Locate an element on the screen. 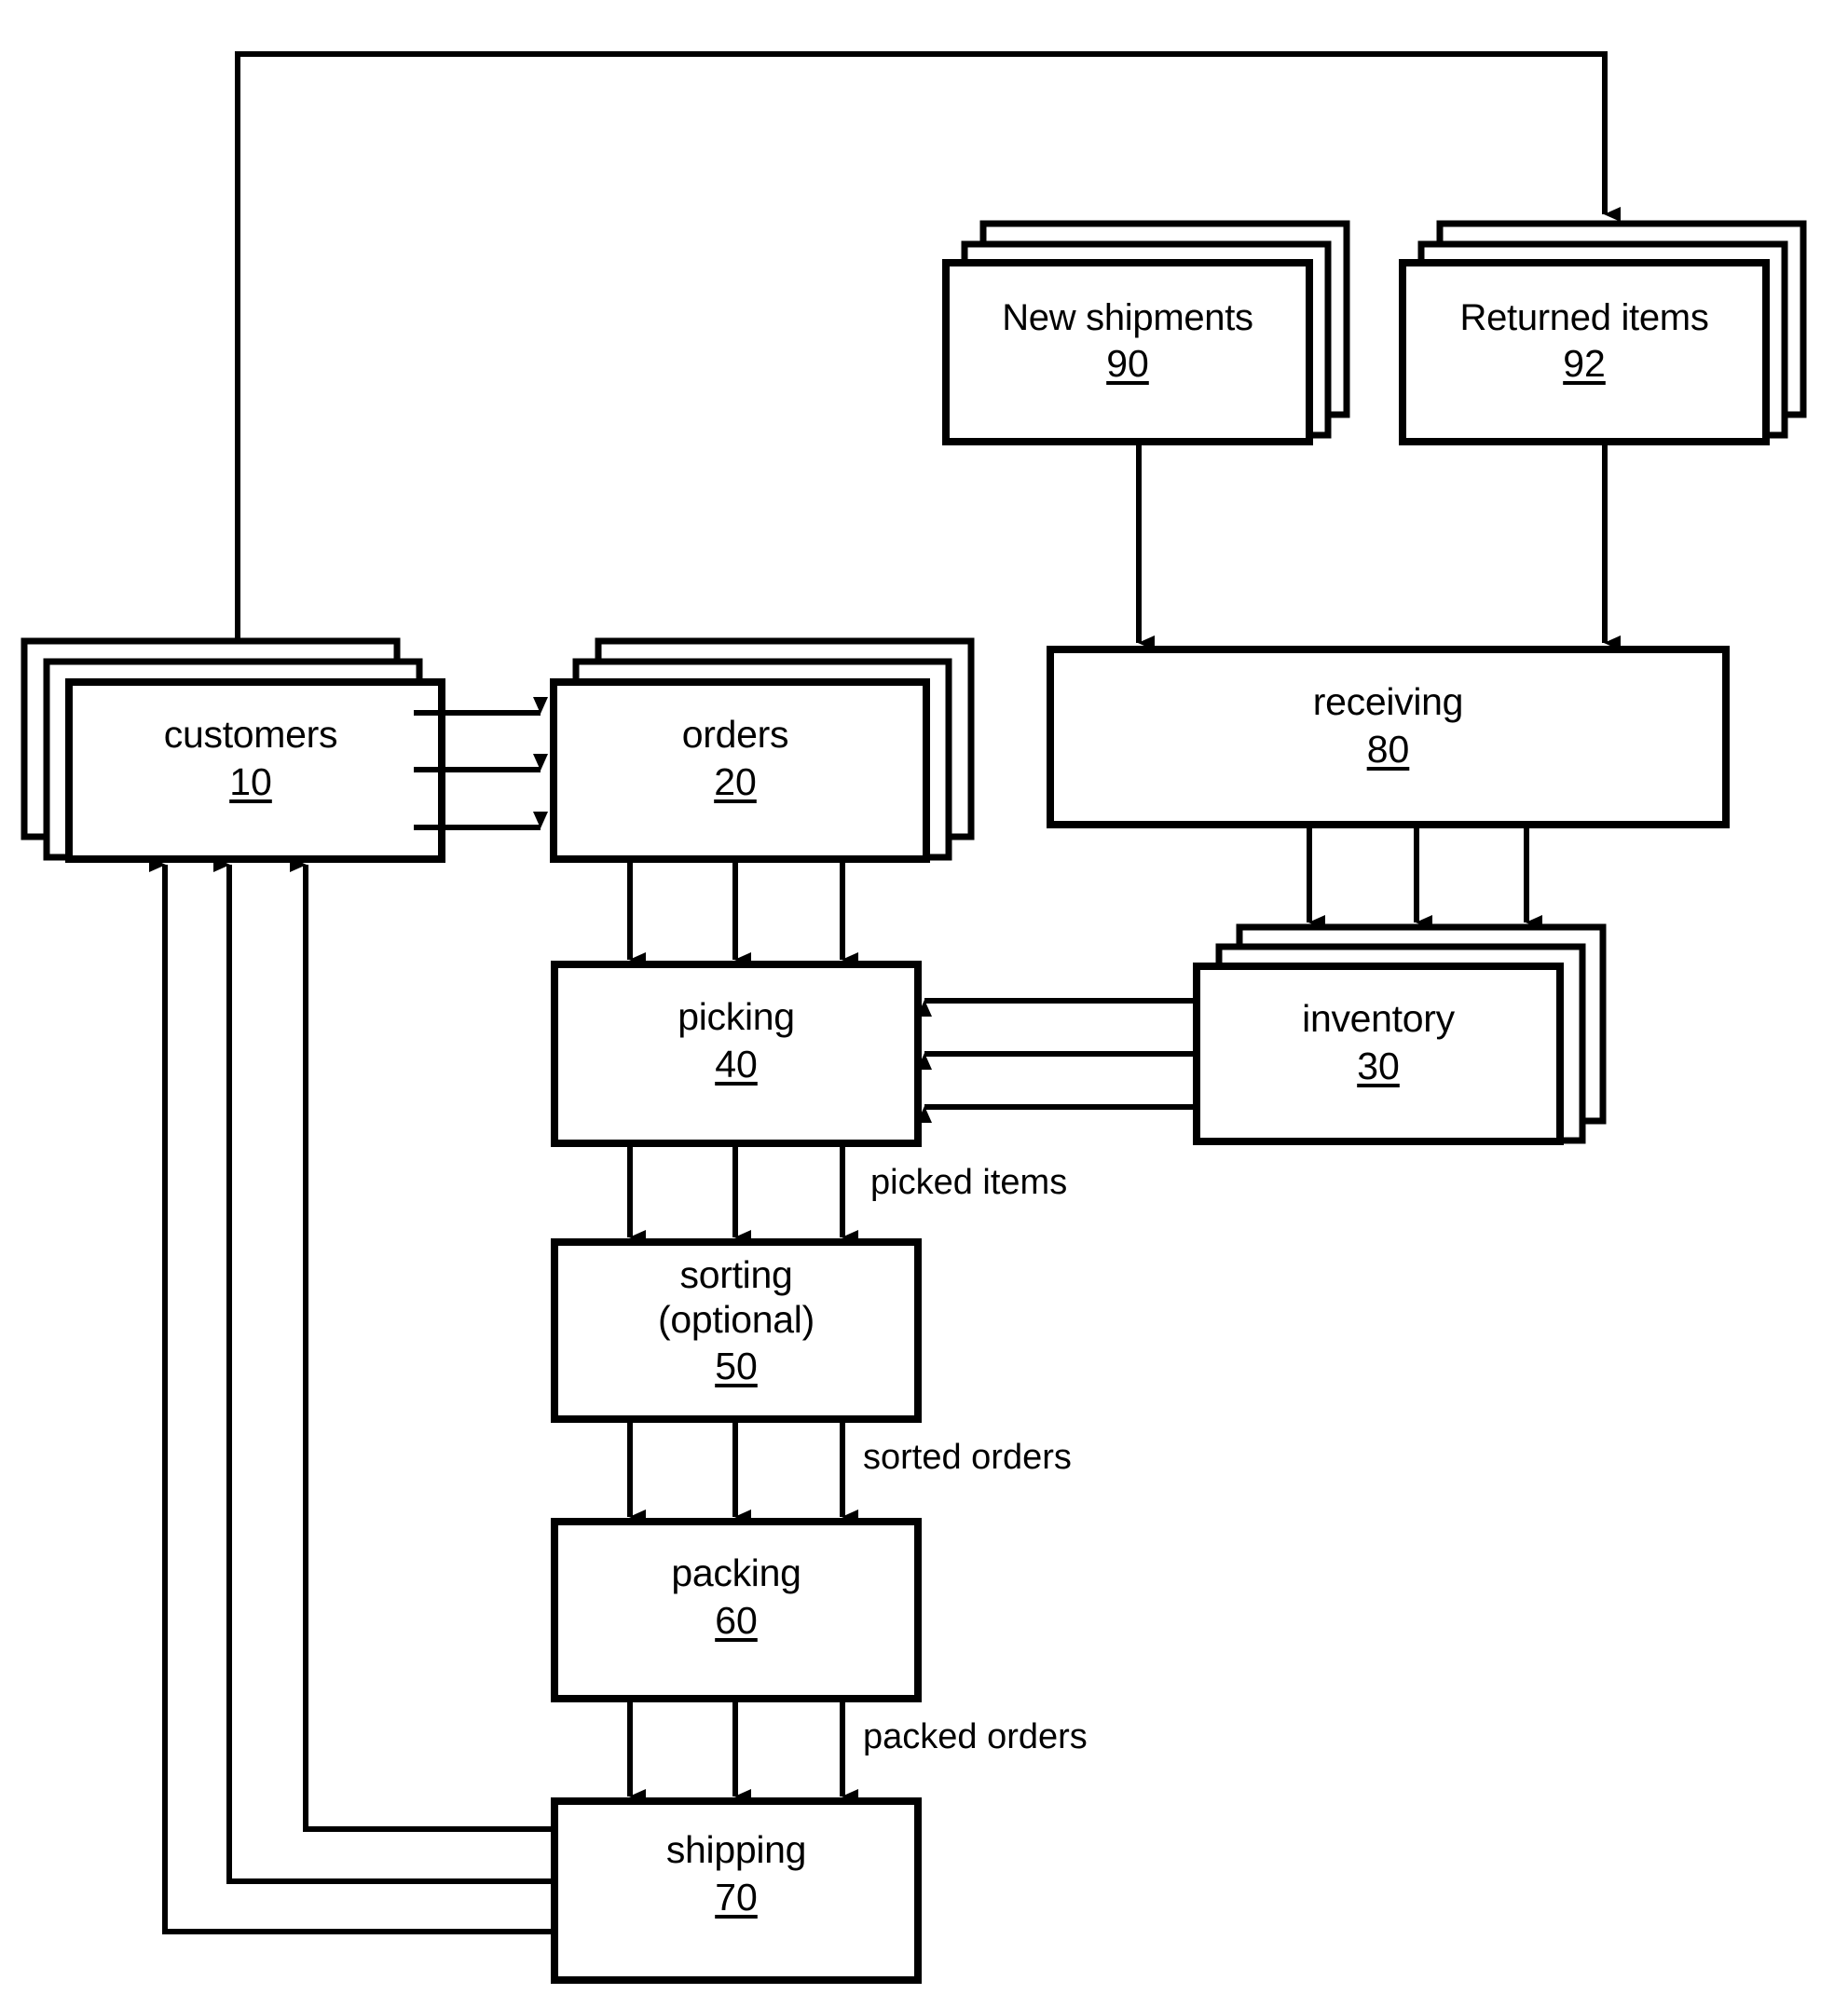  edge-orders-to-picking is located at coordinates (742, 914).